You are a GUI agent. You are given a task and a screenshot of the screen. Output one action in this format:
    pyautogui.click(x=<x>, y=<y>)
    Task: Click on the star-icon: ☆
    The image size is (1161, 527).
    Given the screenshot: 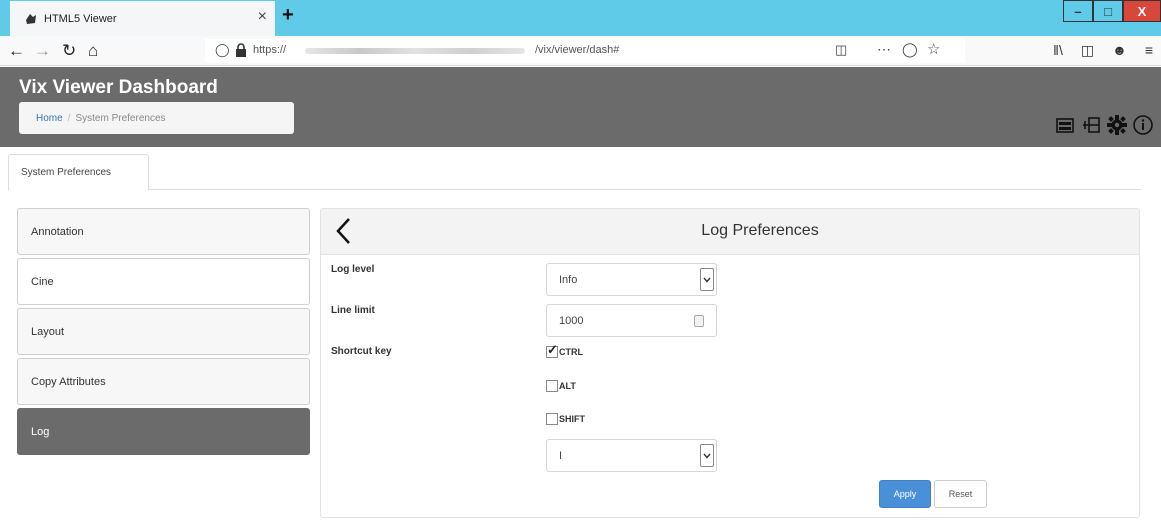 What is the action you would take?
    pyautogui.click(x=933, y=49)
    